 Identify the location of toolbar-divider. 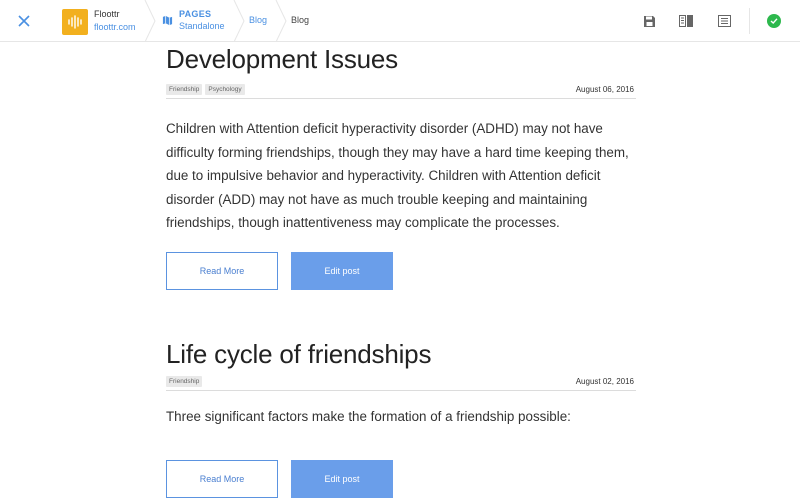
(749, 21).